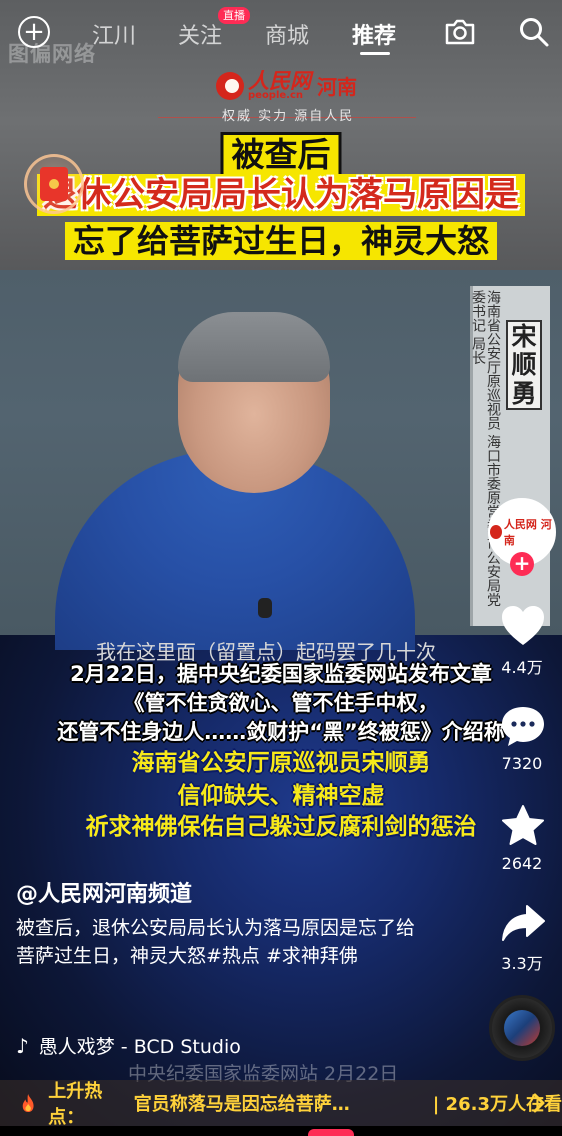 The image size is (562, 1136). Describe the element at coordinates (230, 85) in the screenshot. I see `people-cn-logo-mark` at that location.